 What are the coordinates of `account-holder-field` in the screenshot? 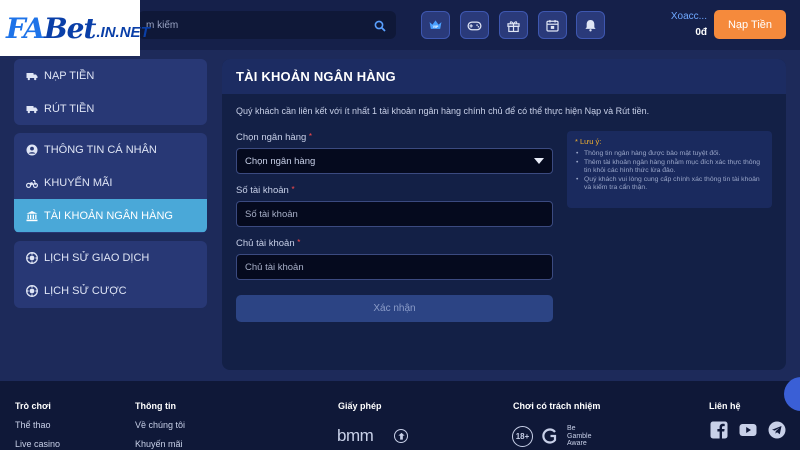 It's located at (394, 267).